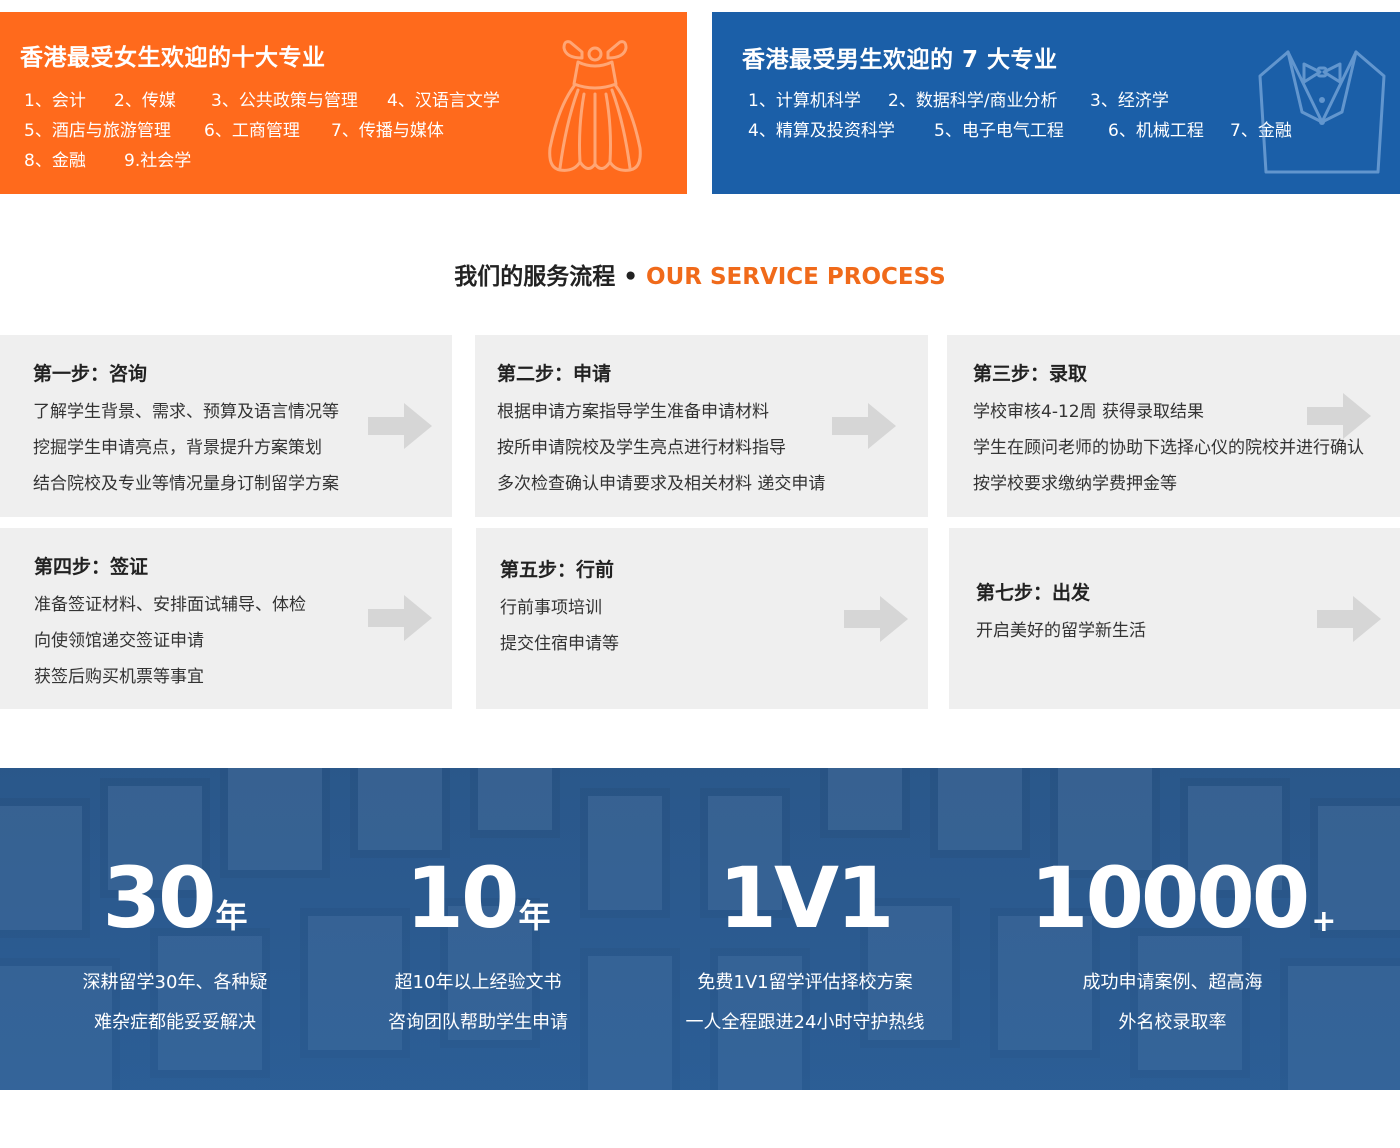  I want to click on stat-unit: +, so click(1324, 921).